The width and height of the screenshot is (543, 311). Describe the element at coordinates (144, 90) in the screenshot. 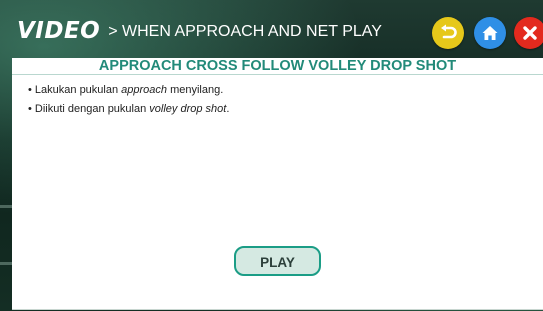

I see `instruction-emphasis: approach` at that location.